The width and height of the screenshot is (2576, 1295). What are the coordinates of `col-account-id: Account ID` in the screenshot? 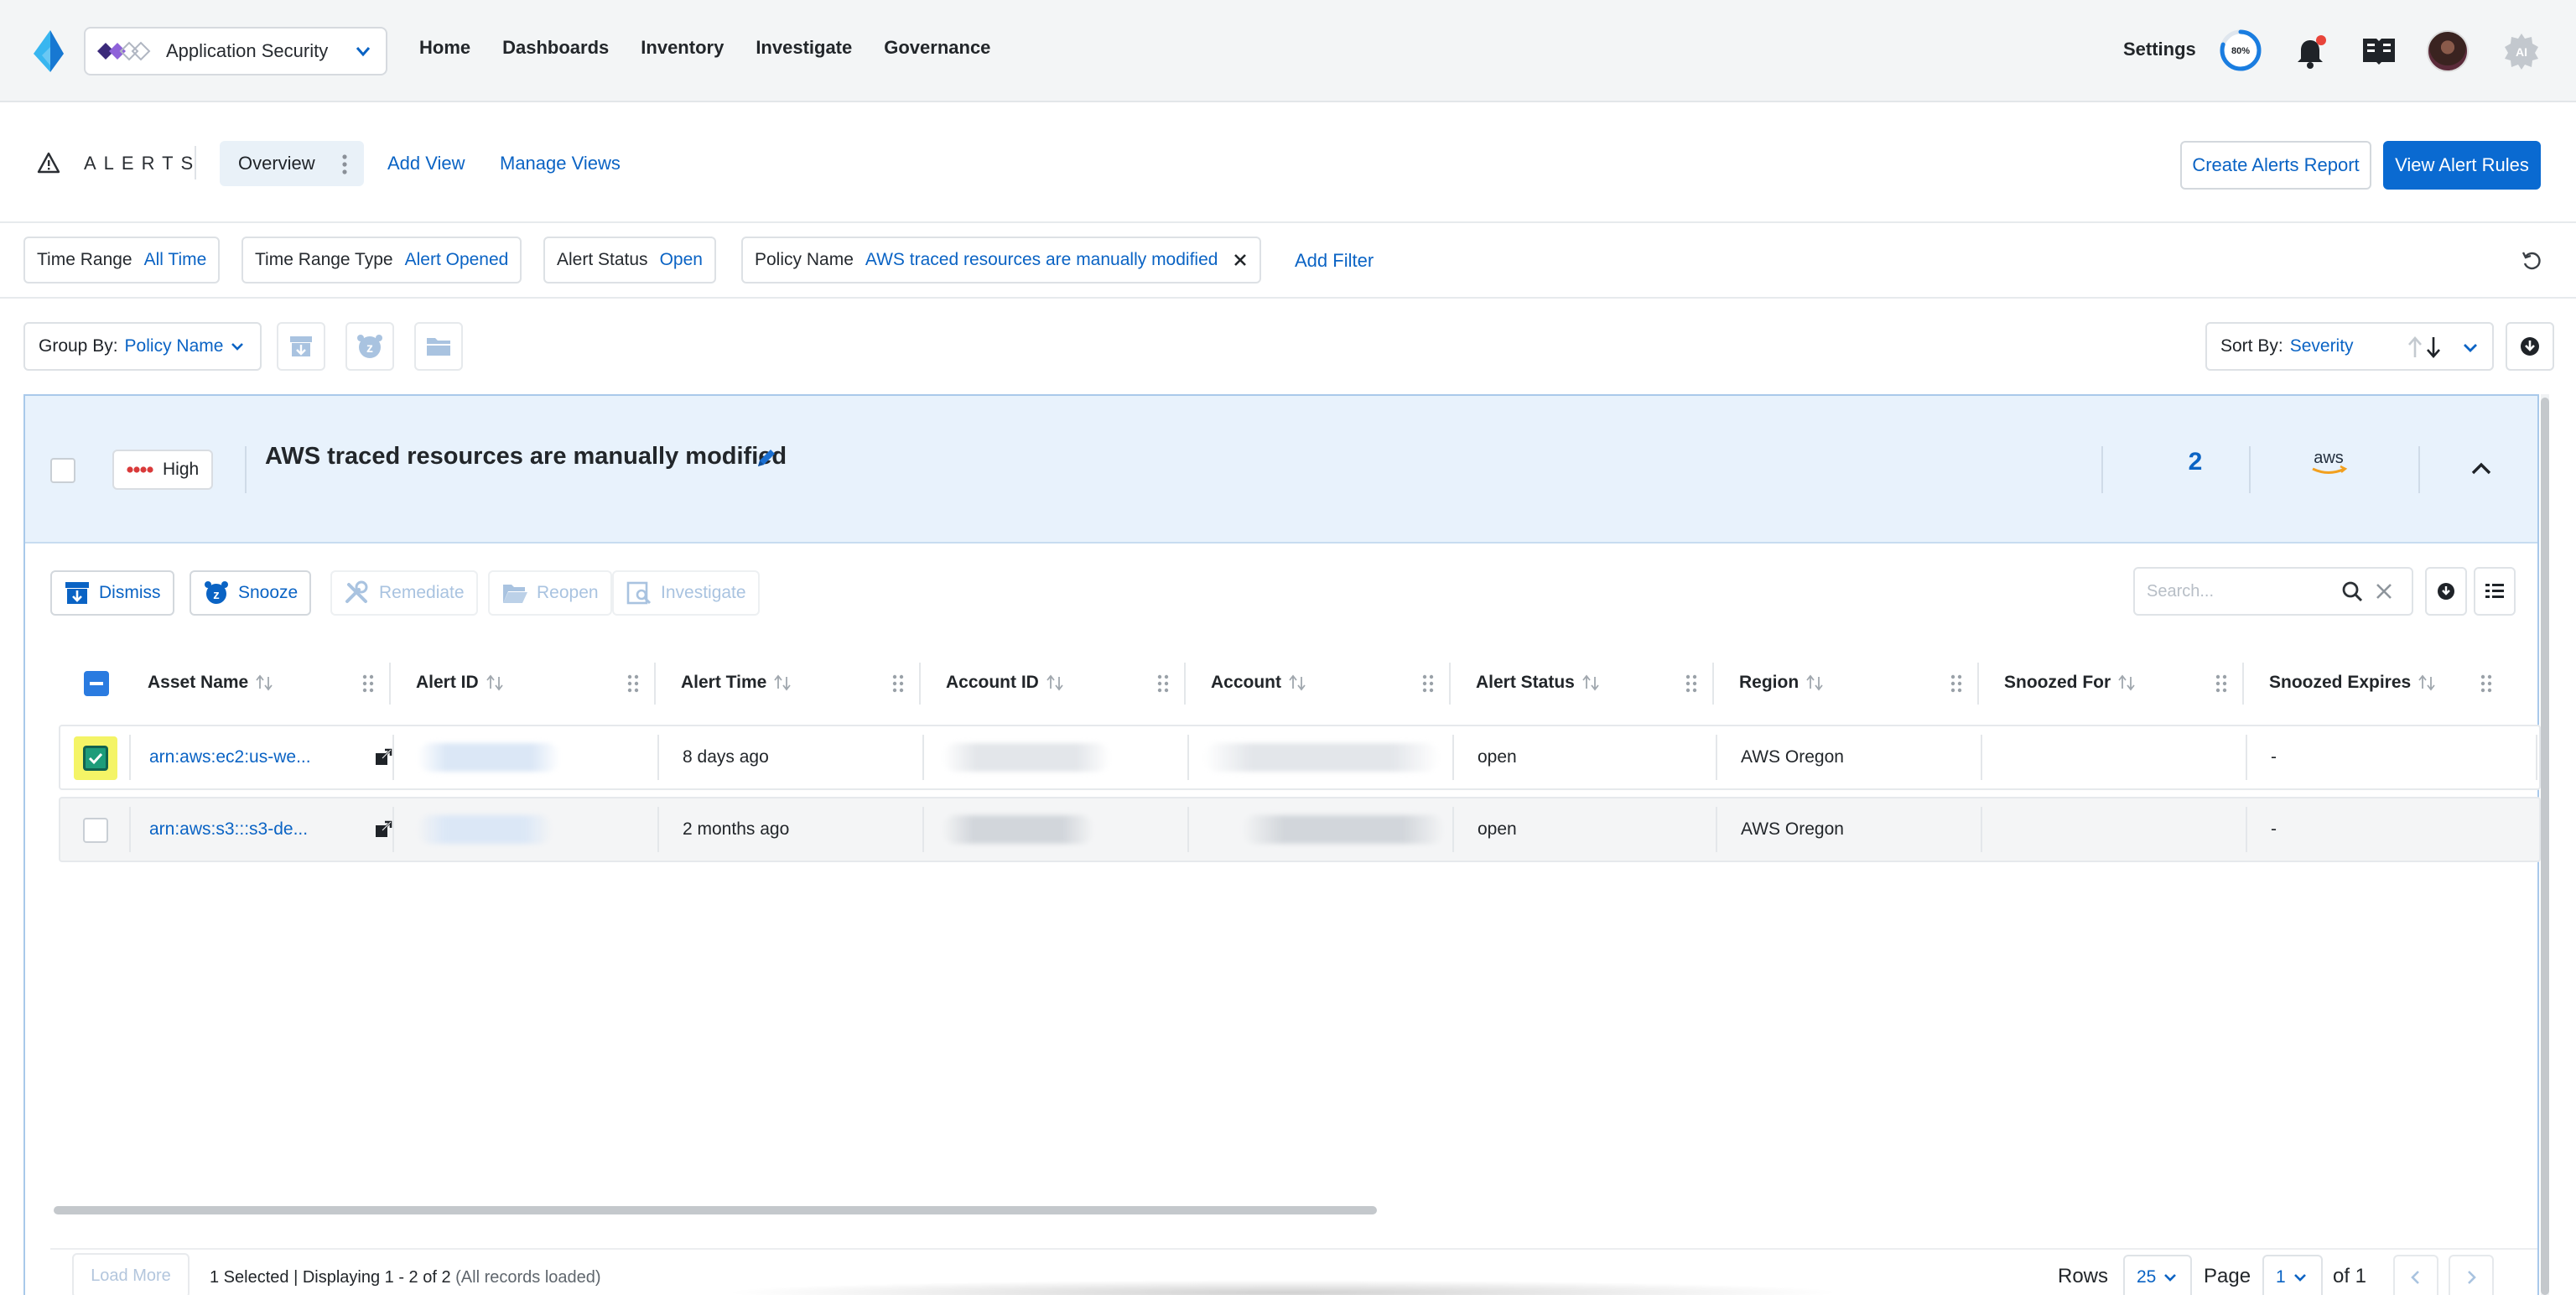 It's located at (1053, 682).